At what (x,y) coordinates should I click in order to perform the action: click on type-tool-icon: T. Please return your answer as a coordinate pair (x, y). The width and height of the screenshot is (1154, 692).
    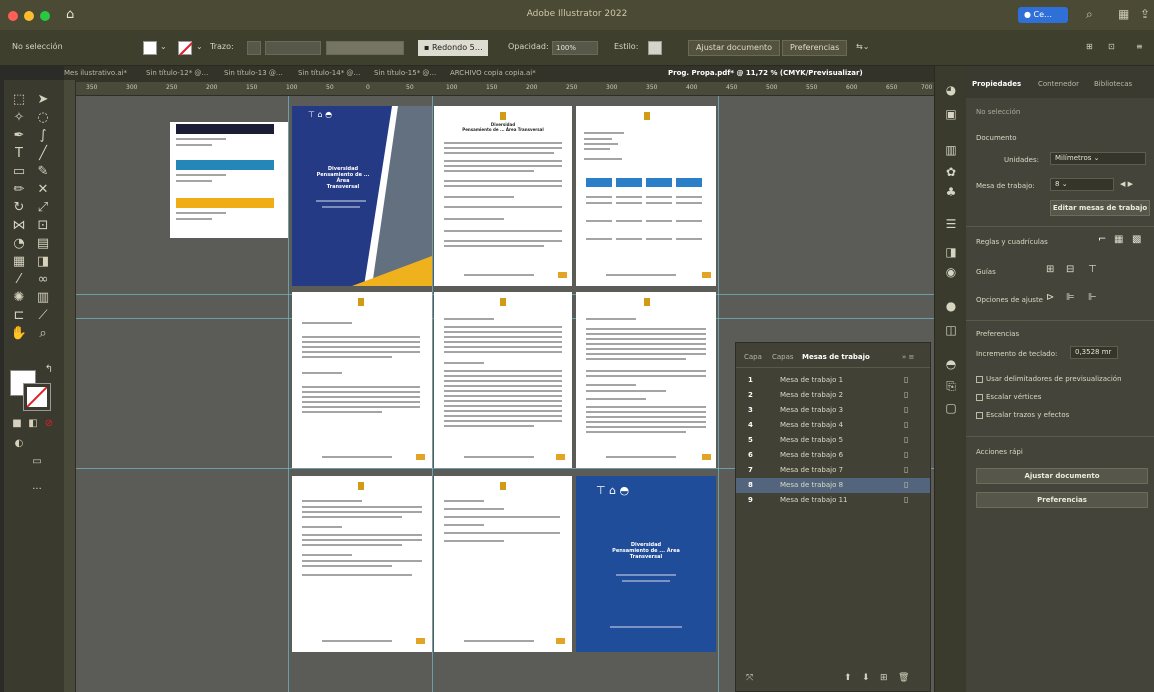
    Looking at the image, I should click on (19, 154).